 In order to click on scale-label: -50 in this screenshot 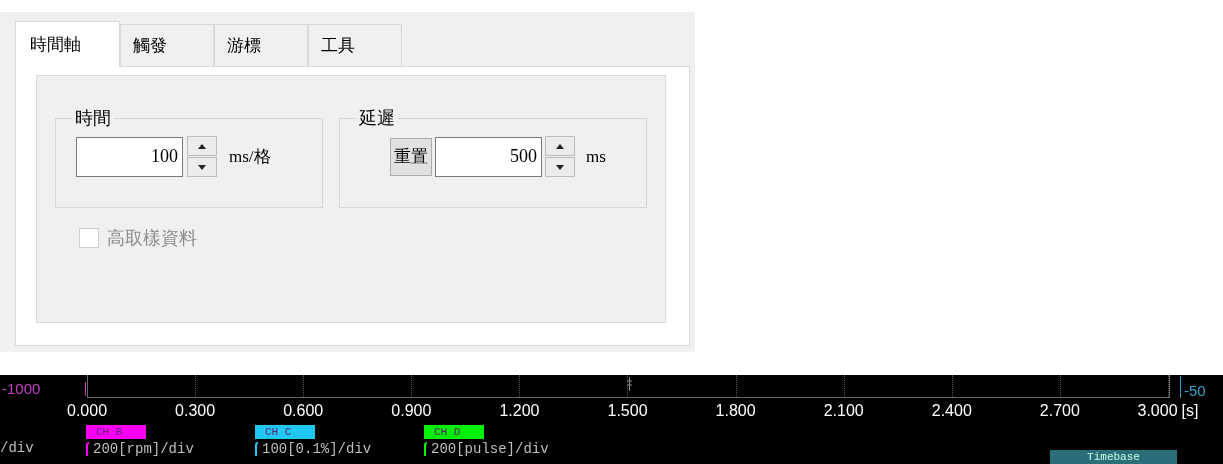, I will do `click(1192, 387)`.